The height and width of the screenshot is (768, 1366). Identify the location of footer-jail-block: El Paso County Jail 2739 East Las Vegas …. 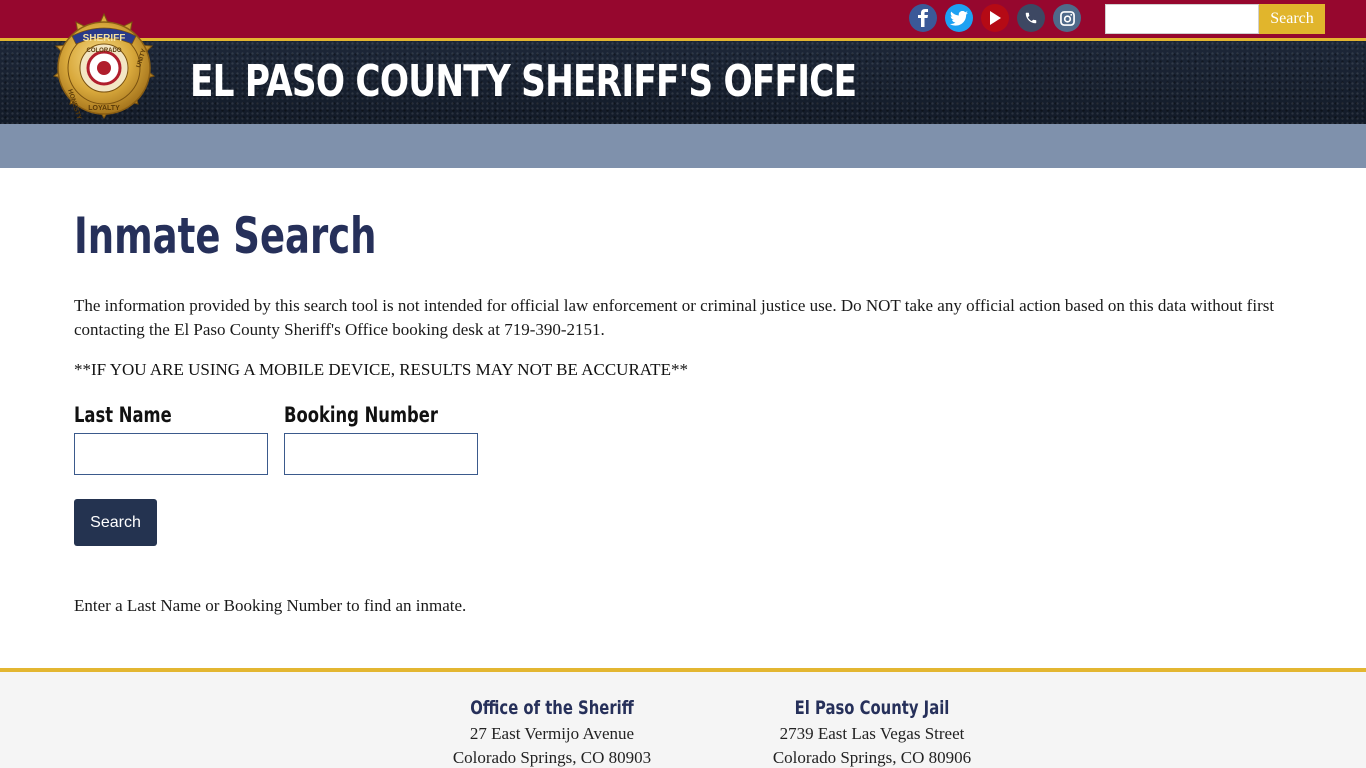
(872, 731).